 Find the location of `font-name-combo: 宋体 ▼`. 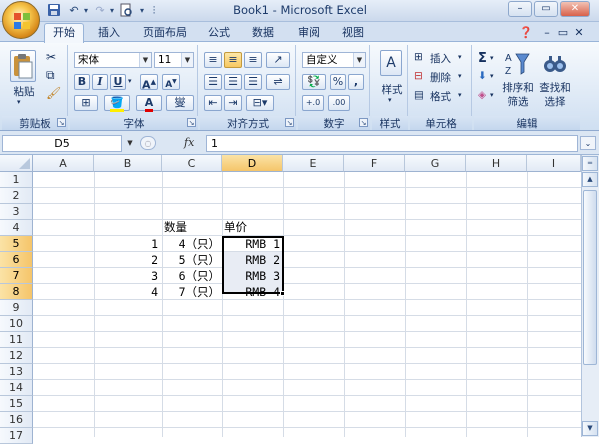

font-name-combo: 宋体 ▼ is located at coordinates (113, 60).